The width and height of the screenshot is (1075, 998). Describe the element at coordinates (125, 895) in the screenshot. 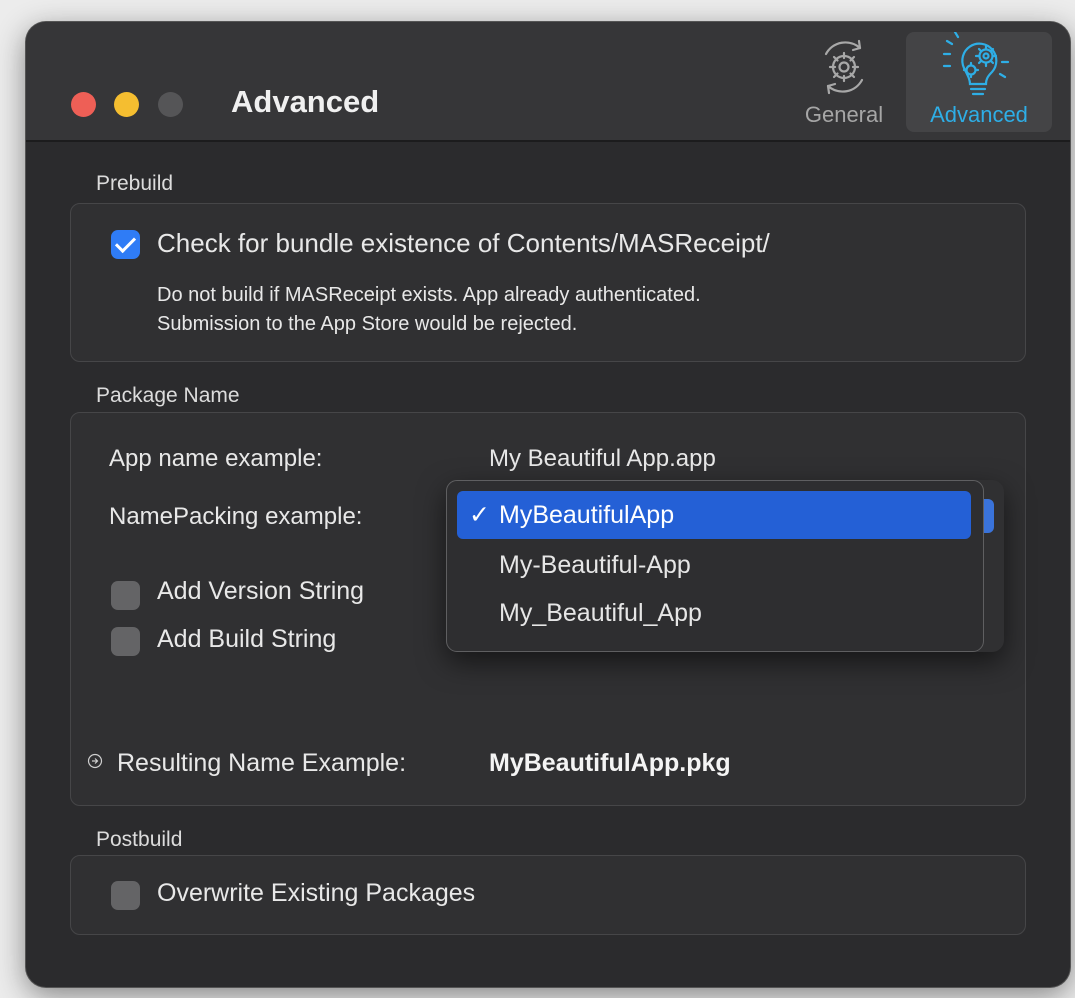

I see `overwrite-checkbox` at that location.